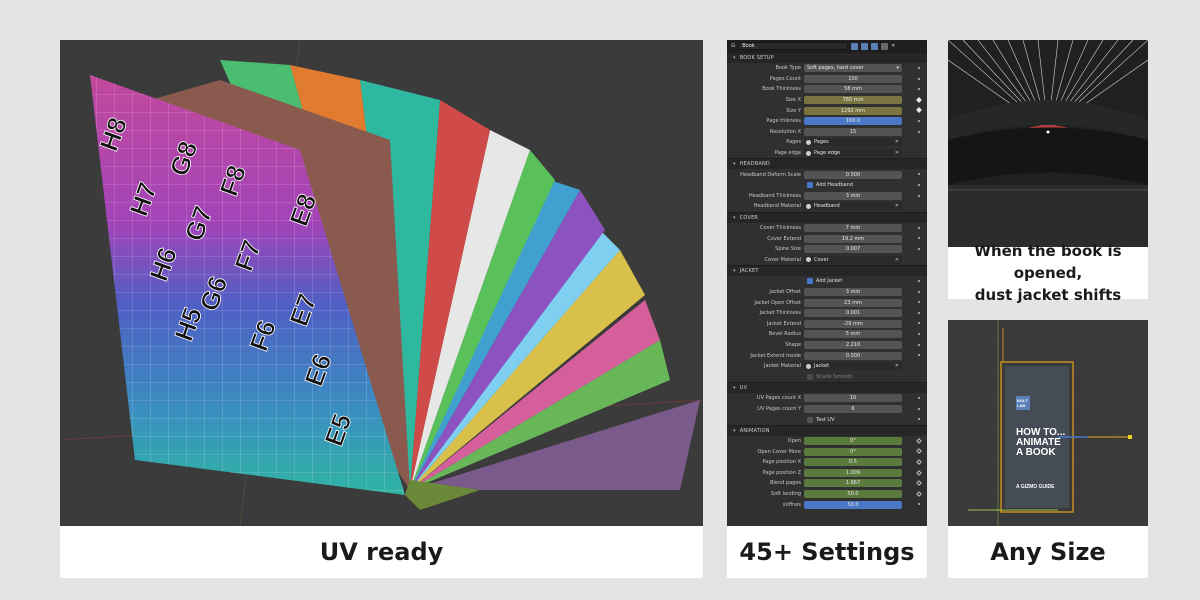 The image size is (1200, 600). I want to click on dust-jacket-render, so click(1048, 143).